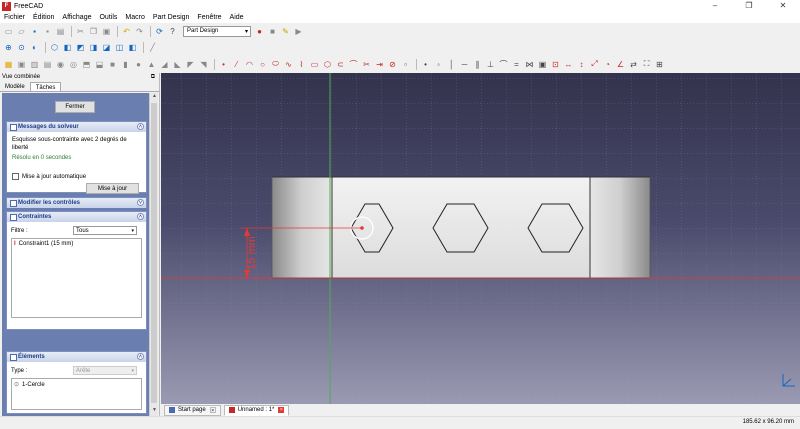  Describe the element at coordinates (633, 64) in the screenshot. I see `toggle-driving-icon: ⇄` at that location.